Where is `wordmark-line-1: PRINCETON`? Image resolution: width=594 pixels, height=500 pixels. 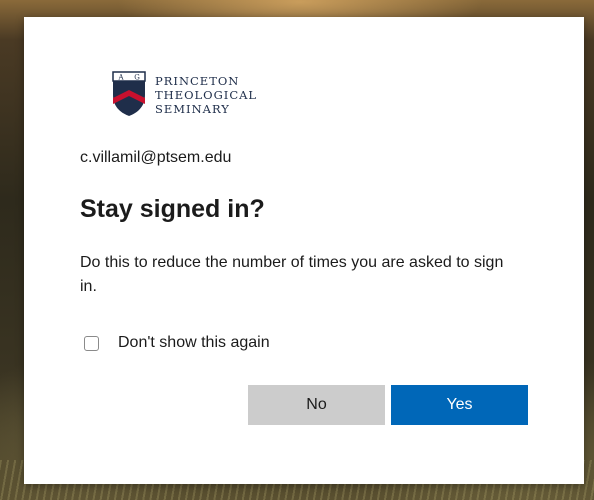 wordmark-line-1: PRINCETON is located at coordinates (197, 81).